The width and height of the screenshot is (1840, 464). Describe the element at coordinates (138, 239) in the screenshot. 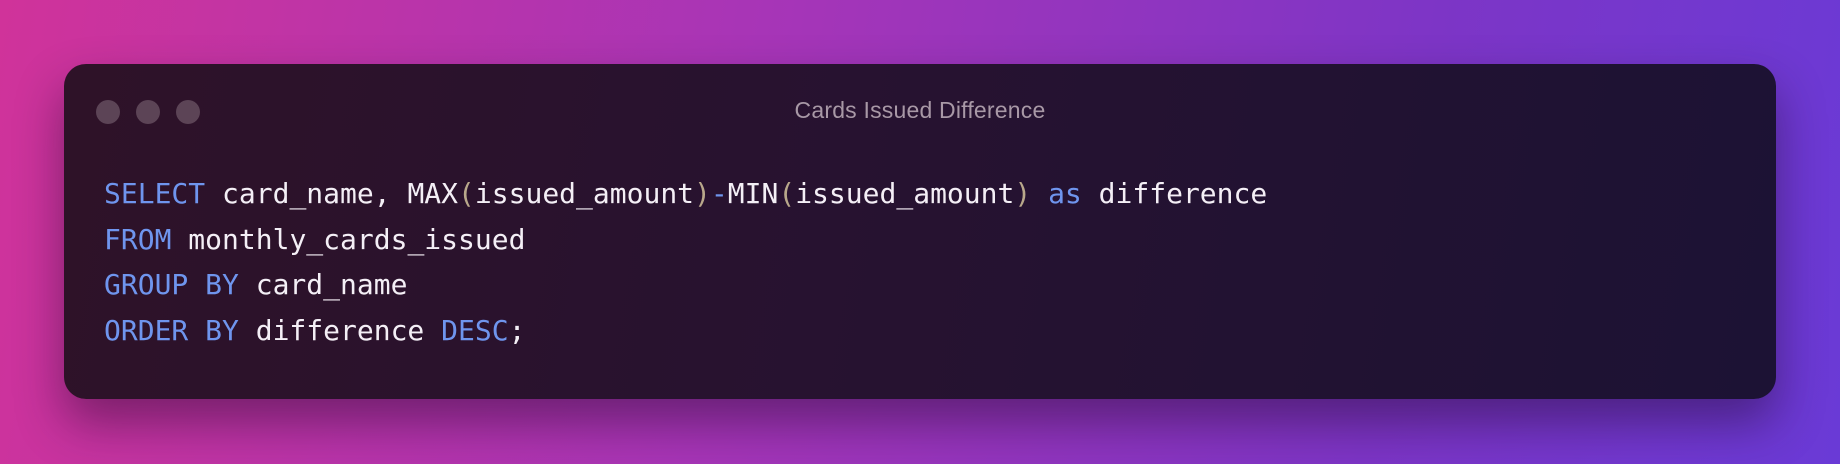

I see `code-token: FROM` at that location.